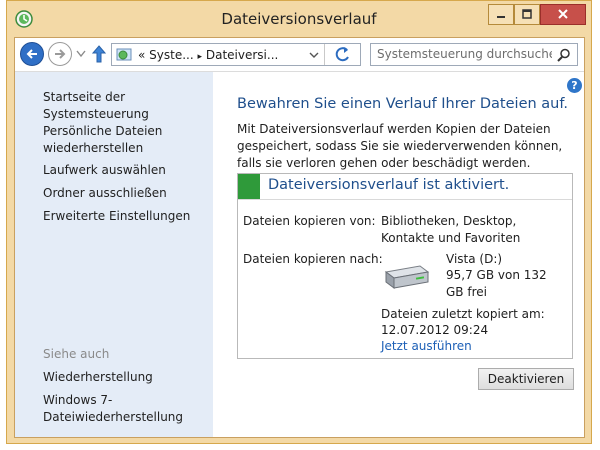 The height and width of the screenshot is (450, 600). I want to click on maximize-icon, so click(527, 14).